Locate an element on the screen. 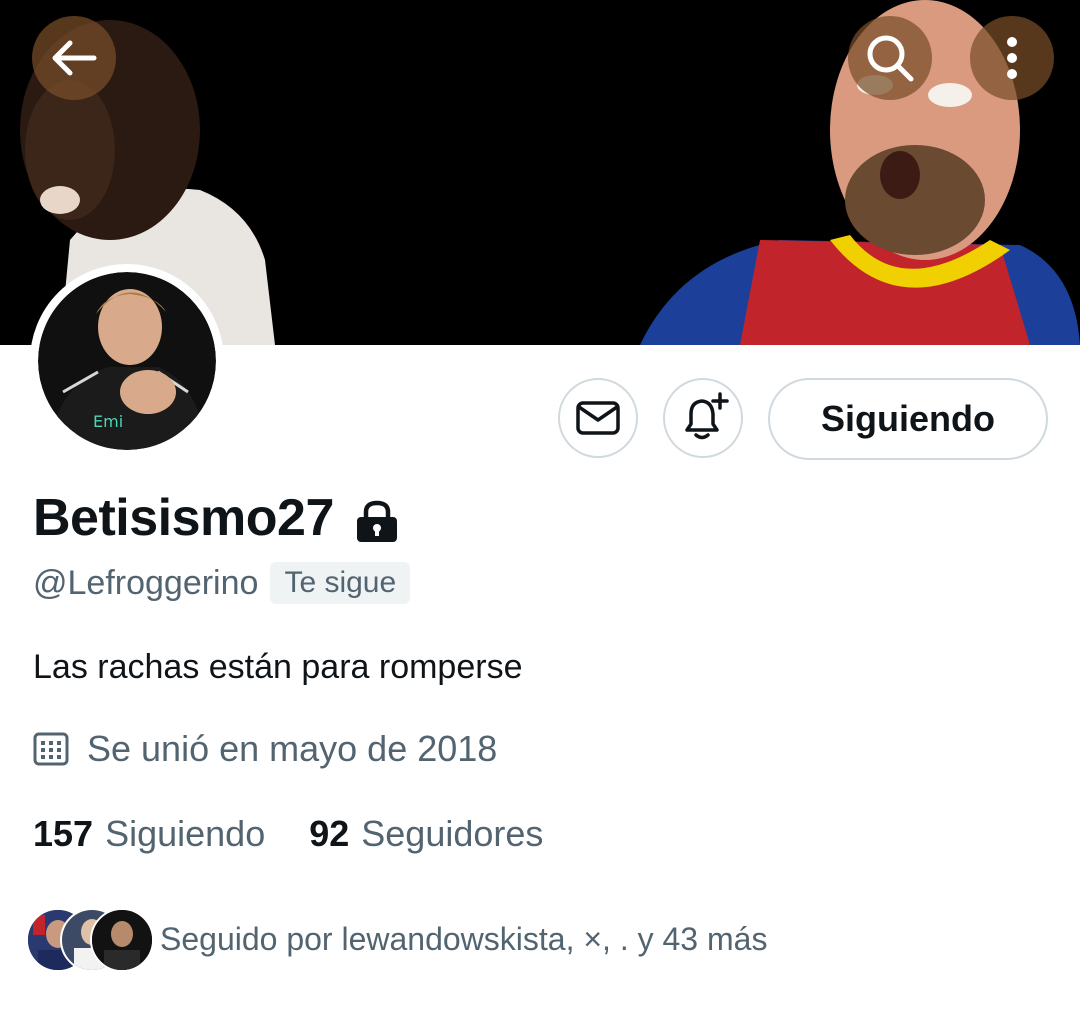  display-name: Betisismo27 is located at coordinates (183, 518).